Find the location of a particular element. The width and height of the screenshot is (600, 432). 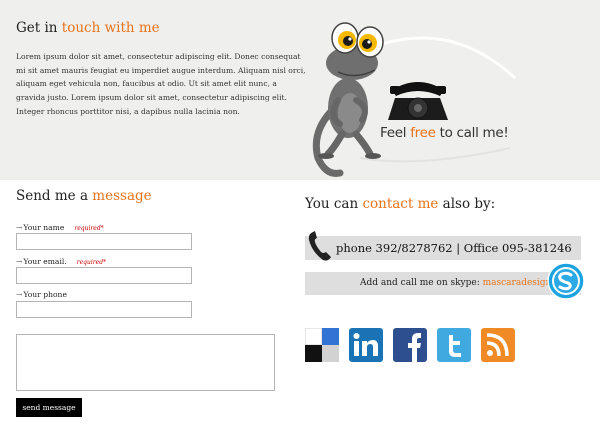

contact-title-after: also by: is located at coordinates (467, 204).